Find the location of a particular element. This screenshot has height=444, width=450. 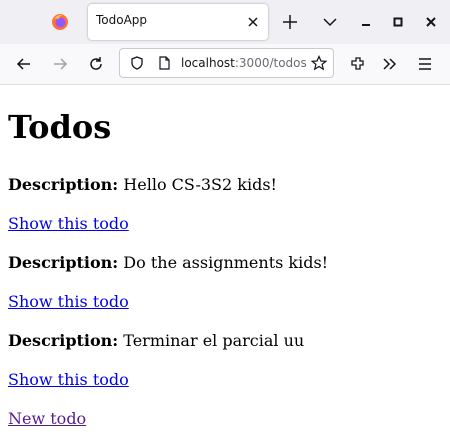

todo-description: Description: Hello CS-3S2 kids! is located at coordinates (142, 184).